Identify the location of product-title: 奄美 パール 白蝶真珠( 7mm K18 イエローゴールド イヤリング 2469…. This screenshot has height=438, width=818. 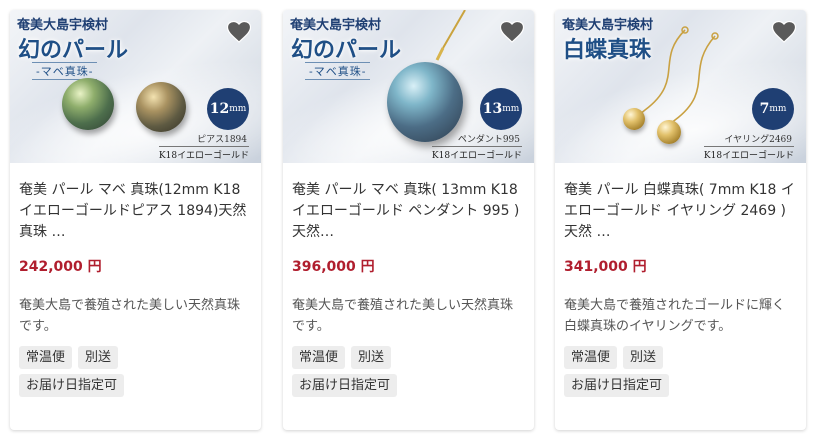
(680, 212).